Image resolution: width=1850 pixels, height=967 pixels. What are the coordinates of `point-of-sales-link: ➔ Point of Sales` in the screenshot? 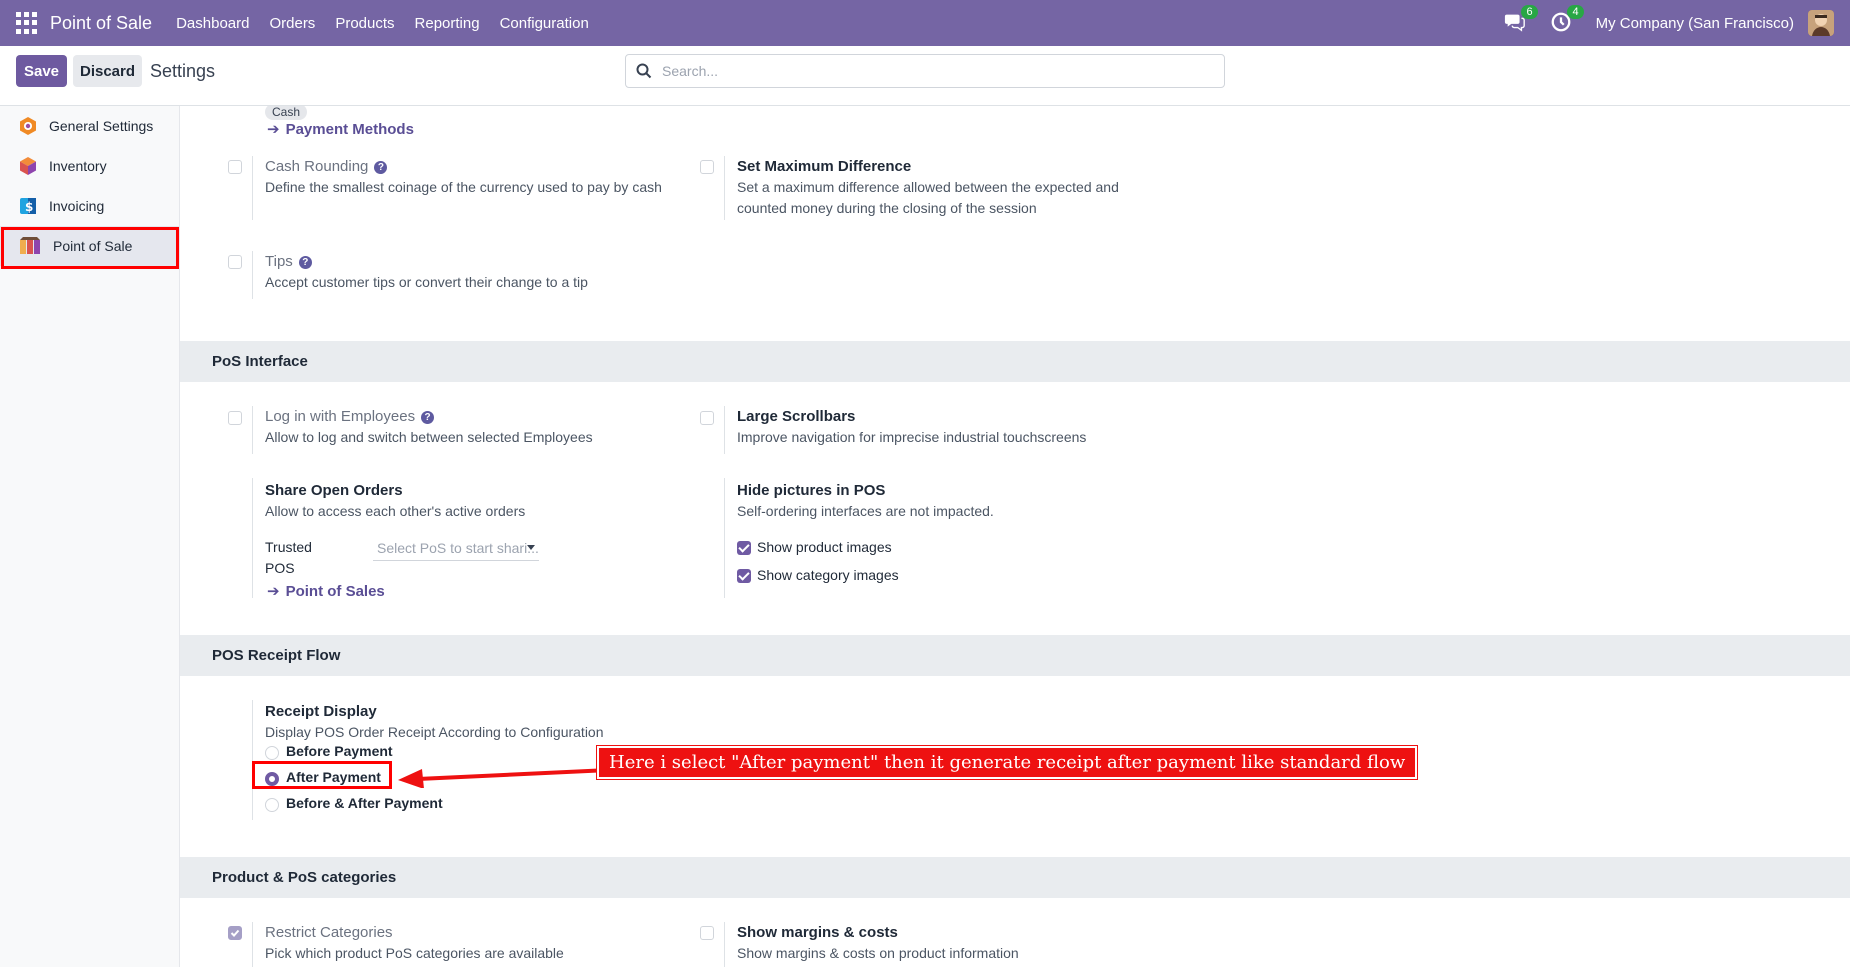 It's located at (326, 591).